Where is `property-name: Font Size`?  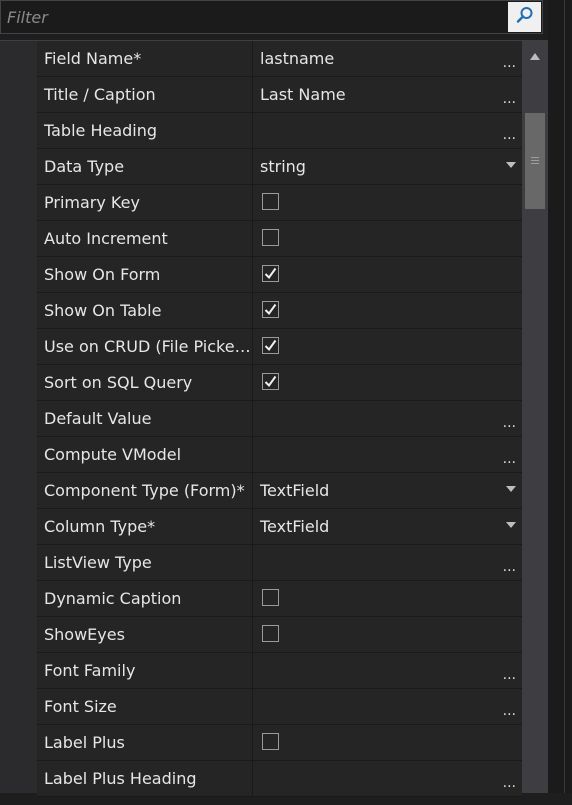
property-name: Font Size is located at coordinates (145, 706).